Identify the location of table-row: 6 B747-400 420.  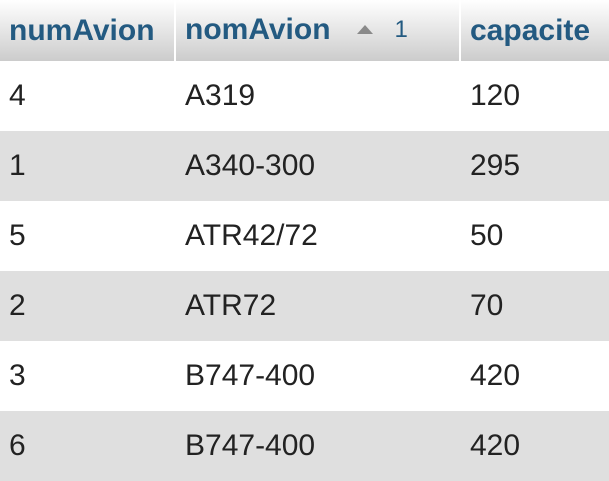
(304, 446).